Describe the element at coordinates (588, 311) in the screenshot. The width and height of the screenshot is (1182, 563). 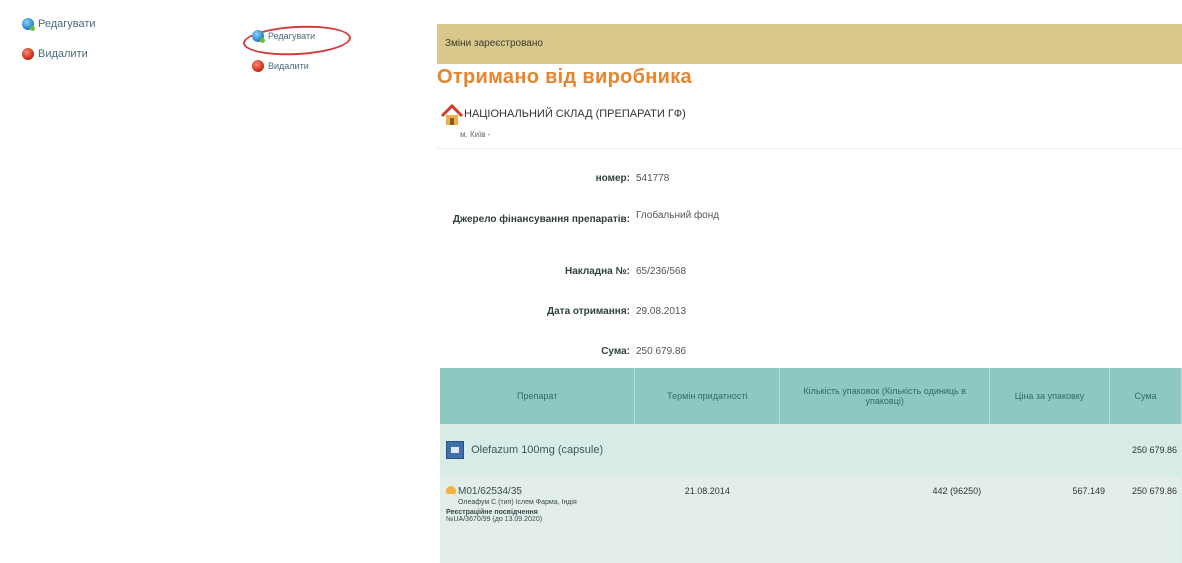
I see `field-label: Дата отримання:` at that location.